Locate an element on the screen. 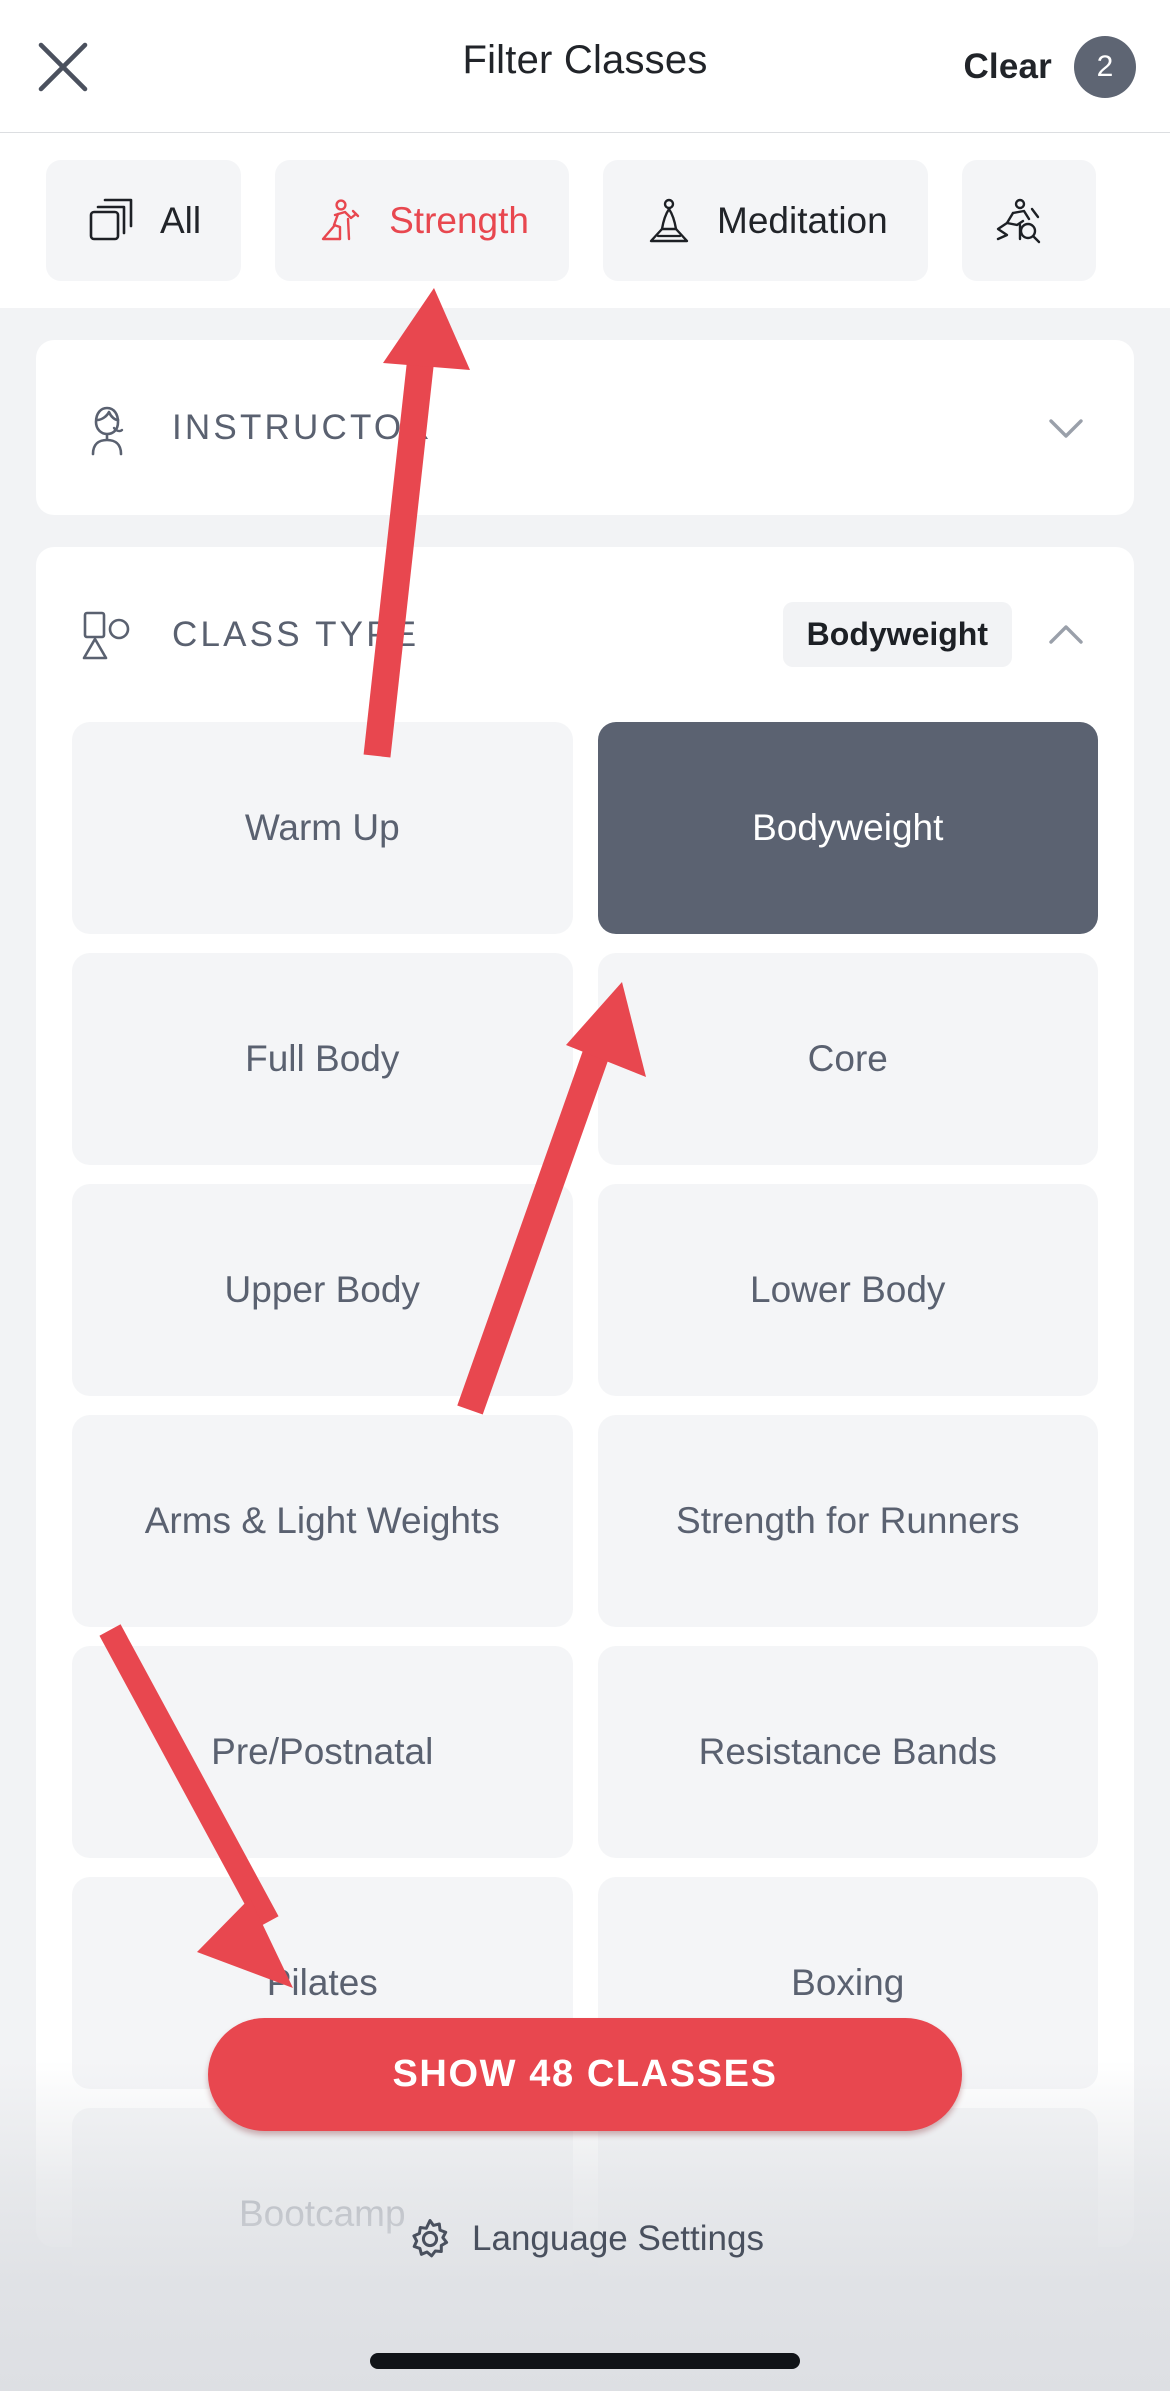 The width and height of the screenshot is (1170, 2391). cycling-icon is located at coordinates (1018, 220).